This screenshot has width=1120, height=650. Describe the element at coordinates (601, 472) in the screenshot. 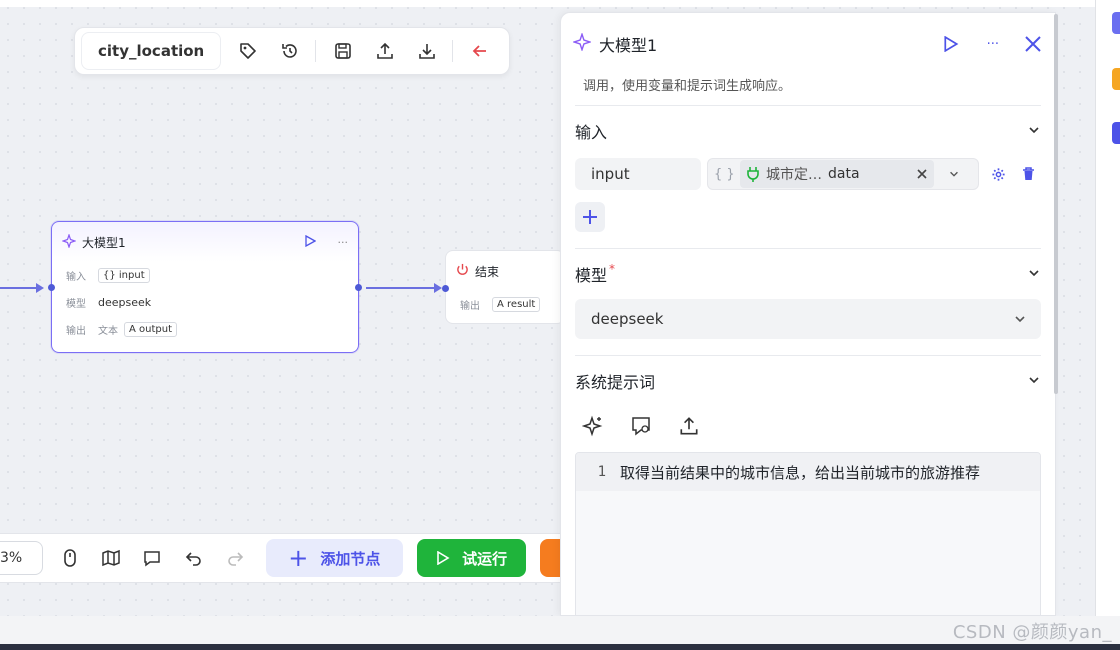

I see `line-number: 1` at that location.